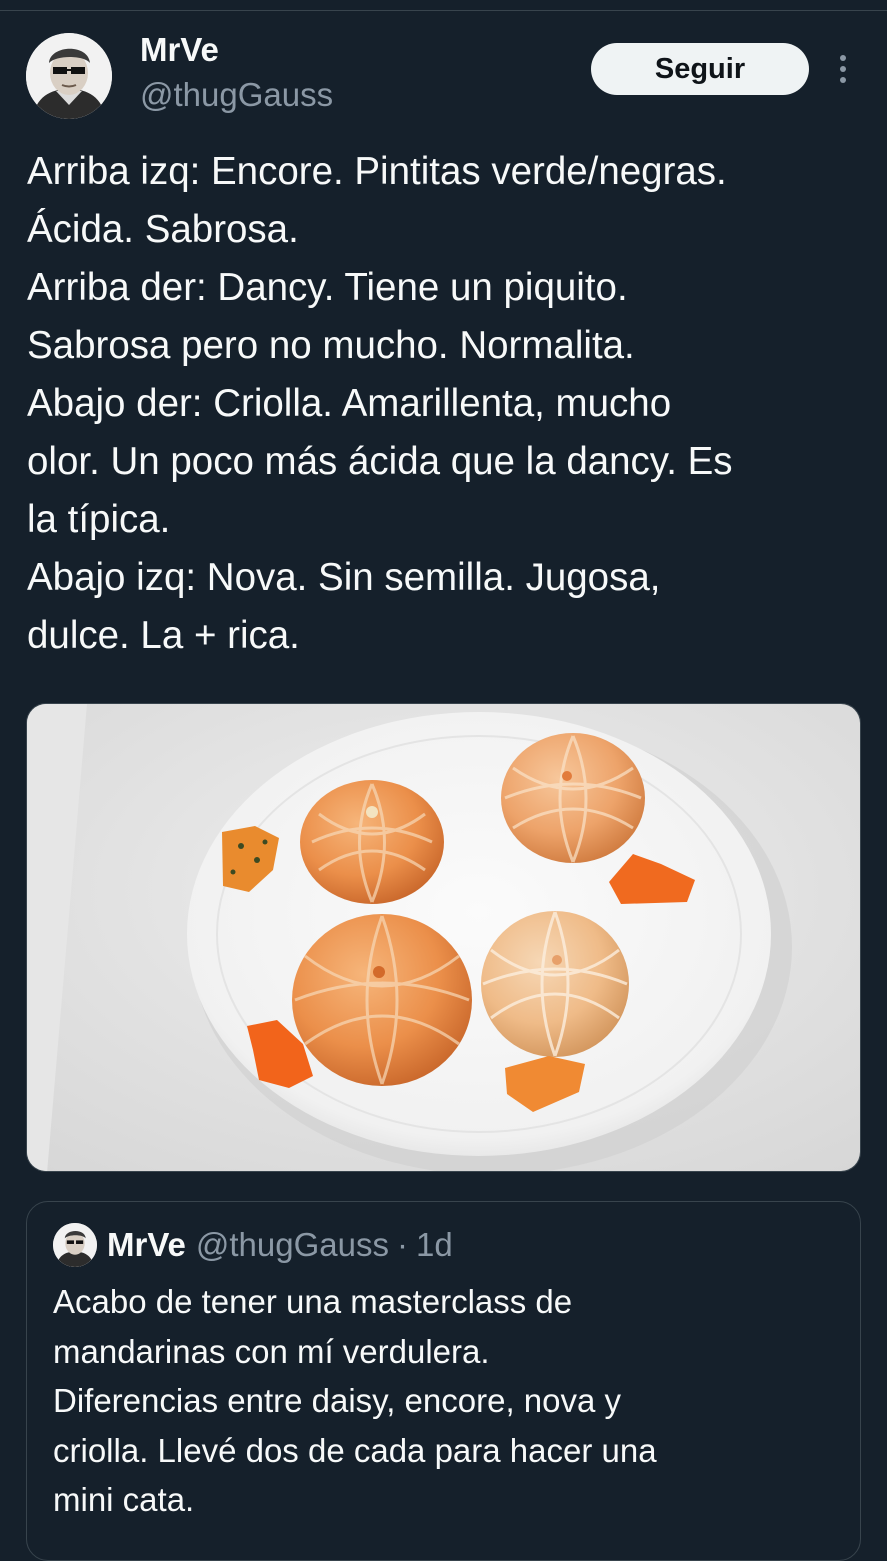  I want to click on quoted-tweet-header: MrVe @thugGauss · 1d, so click(253, 1245).